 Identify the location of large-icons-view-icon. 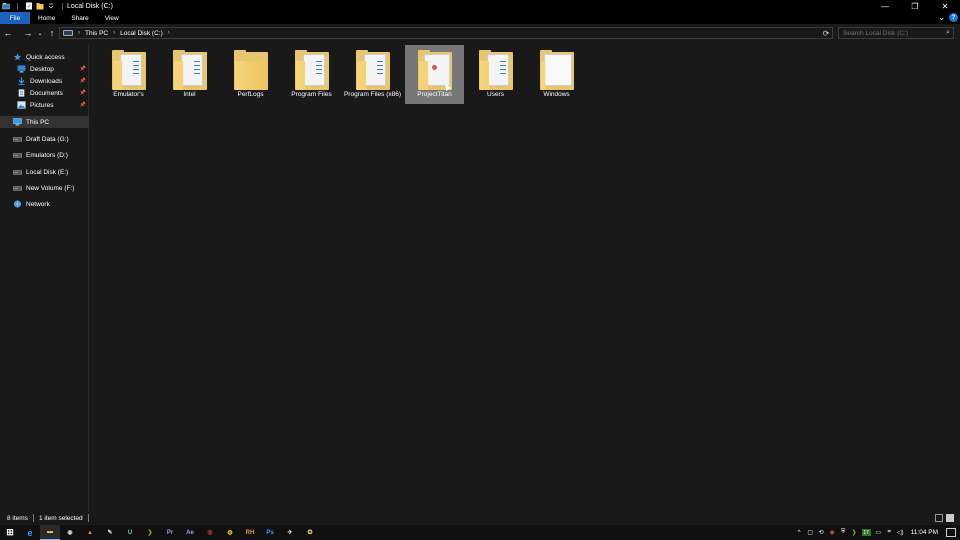
(950, 518).